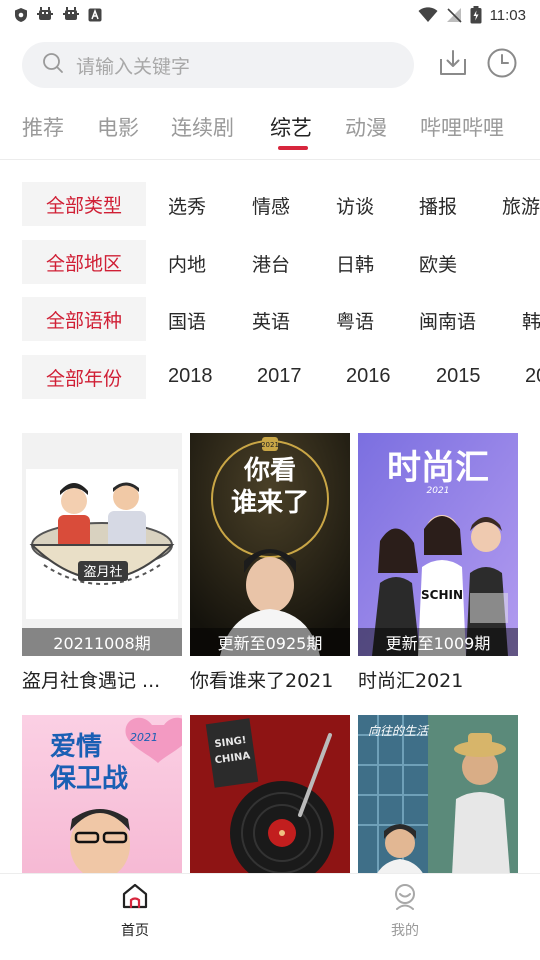  I want to click on svg-text: 你看, so click(269, 471).